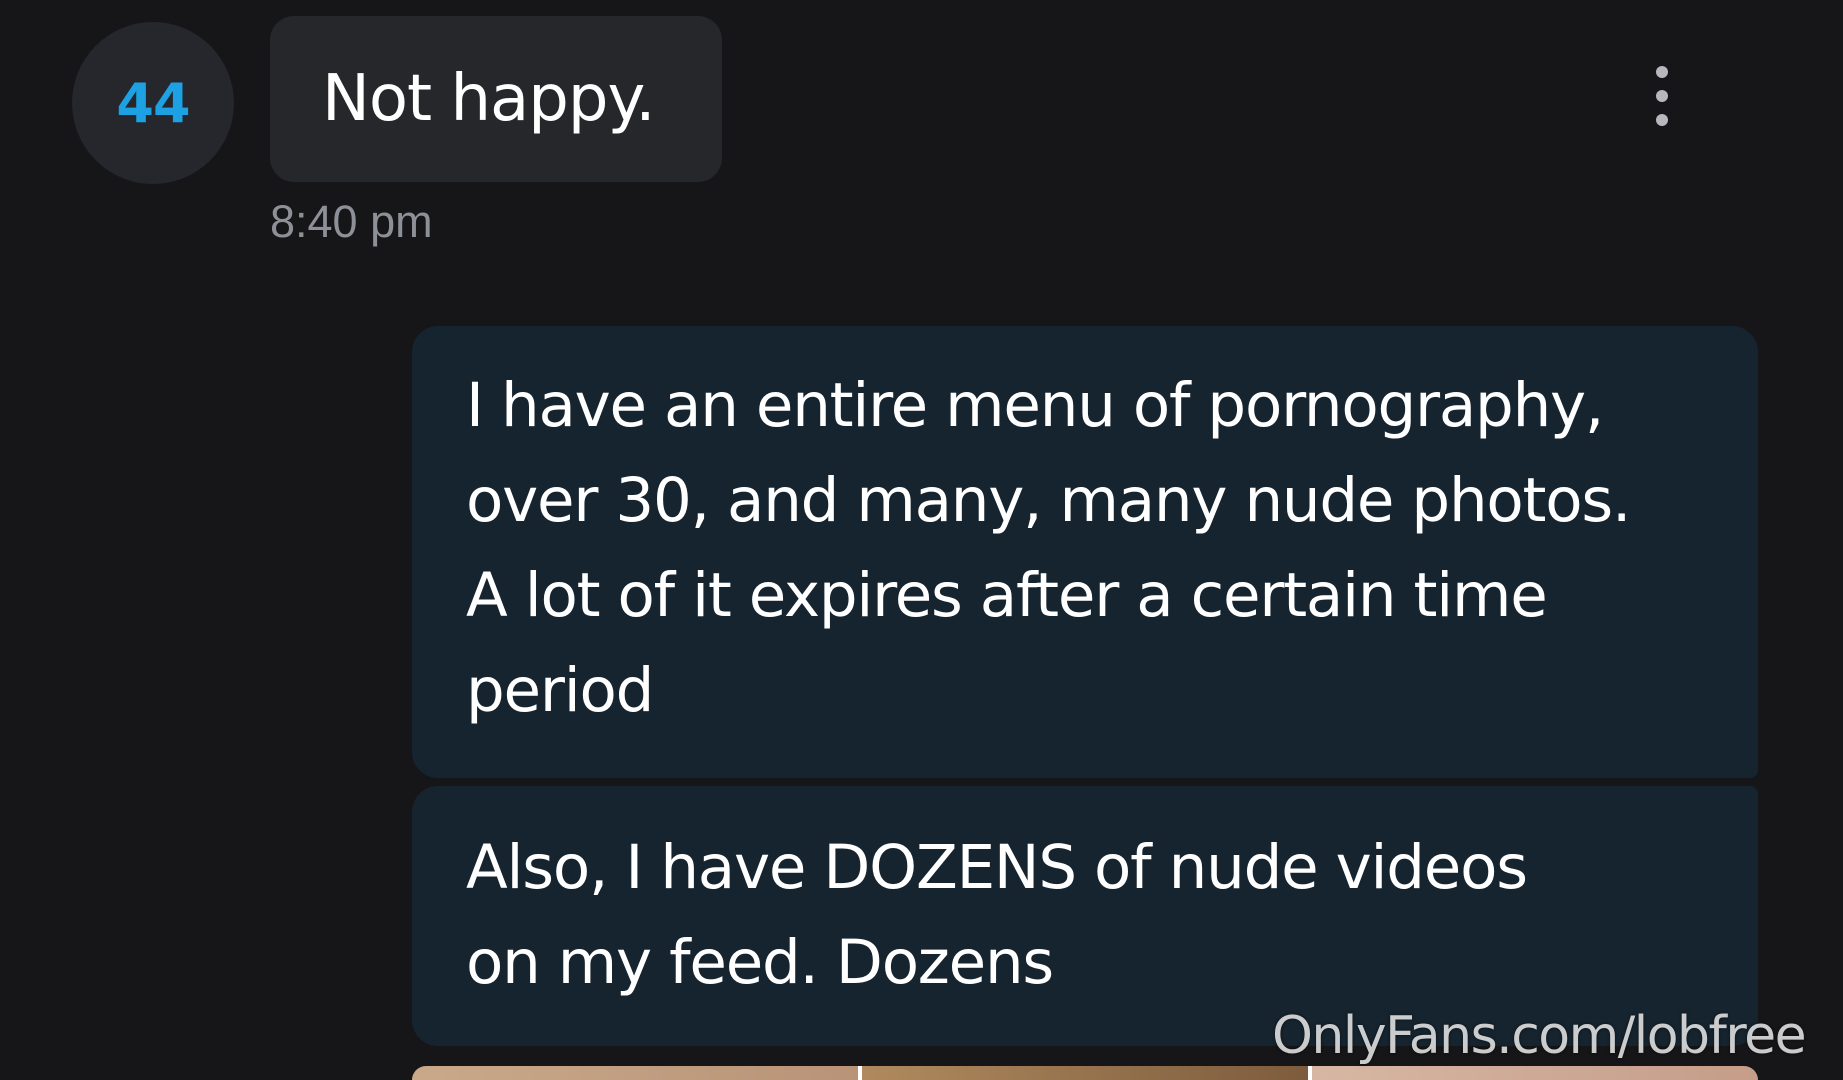 This screenshot has width=1843, height=1080. What do you see at coordinates (1539, 1036) in the screenshot?
I see `watermark: OnlyFans.com/lobfree` at bounding box center [1539, 1036].